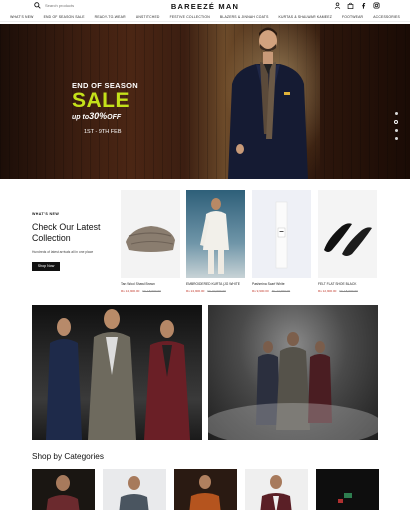 This screenshot has height=510, width=410. I want to click on campaign-banner-left, so click(117, 372).